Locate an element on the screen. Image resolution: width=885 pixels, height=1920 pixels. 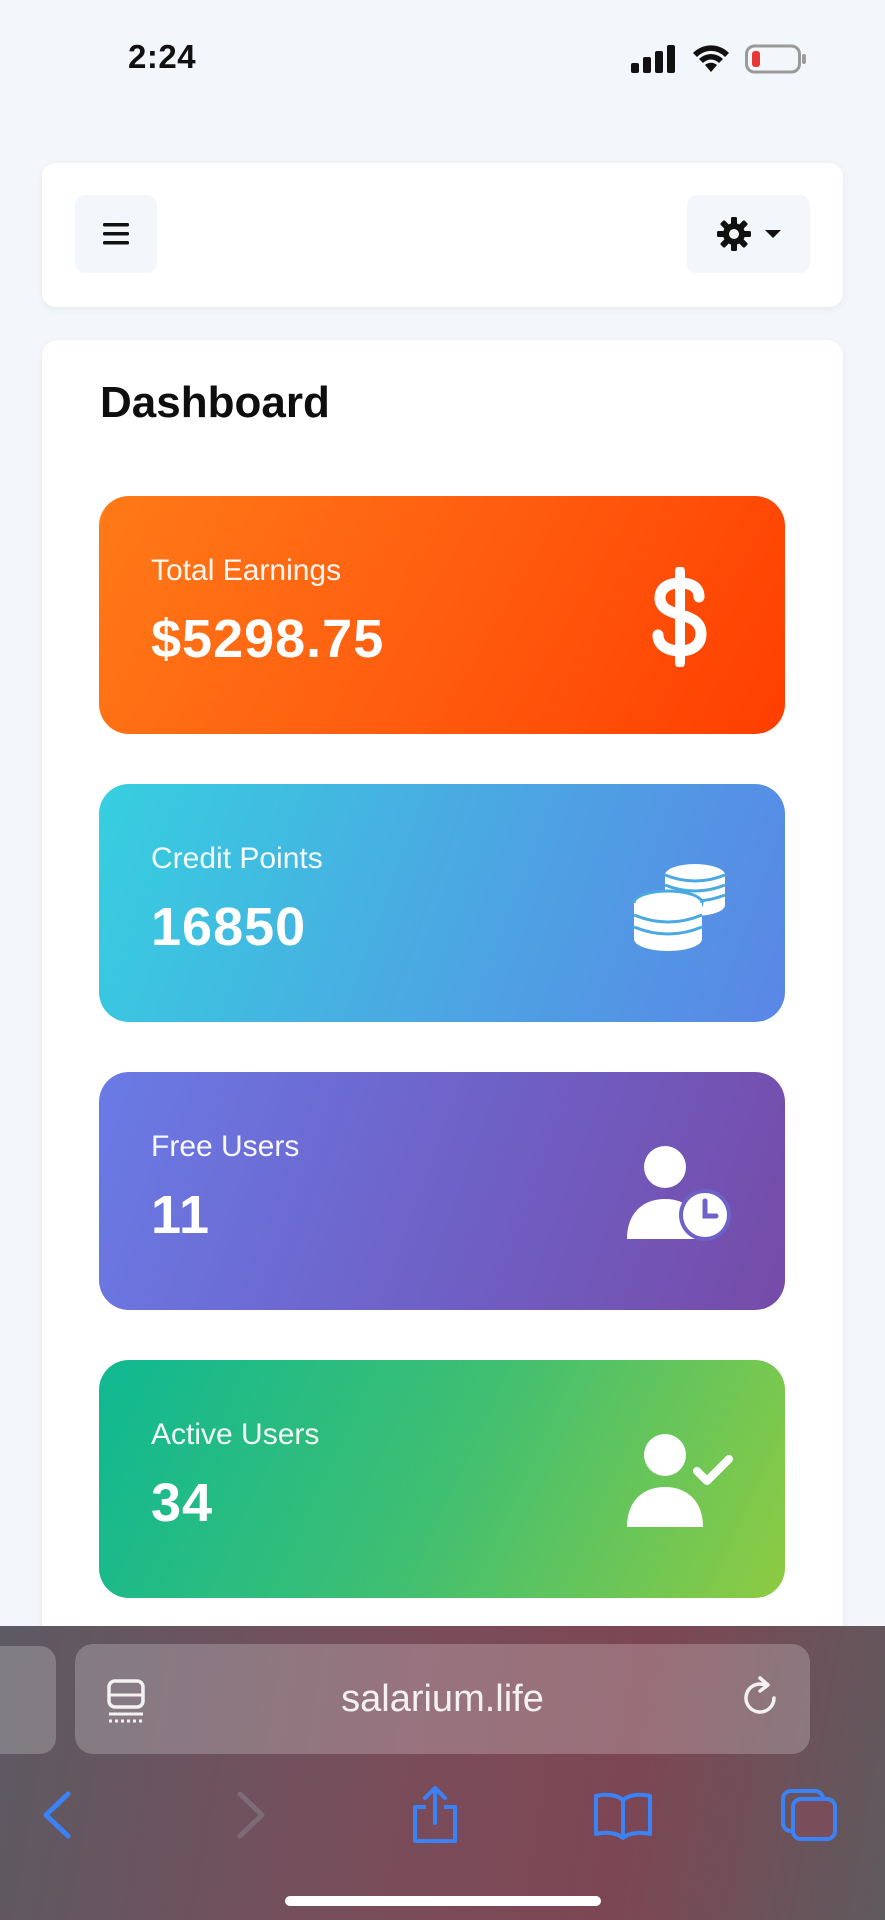
cellular-signal-icon is located at coordinates (653, 59).